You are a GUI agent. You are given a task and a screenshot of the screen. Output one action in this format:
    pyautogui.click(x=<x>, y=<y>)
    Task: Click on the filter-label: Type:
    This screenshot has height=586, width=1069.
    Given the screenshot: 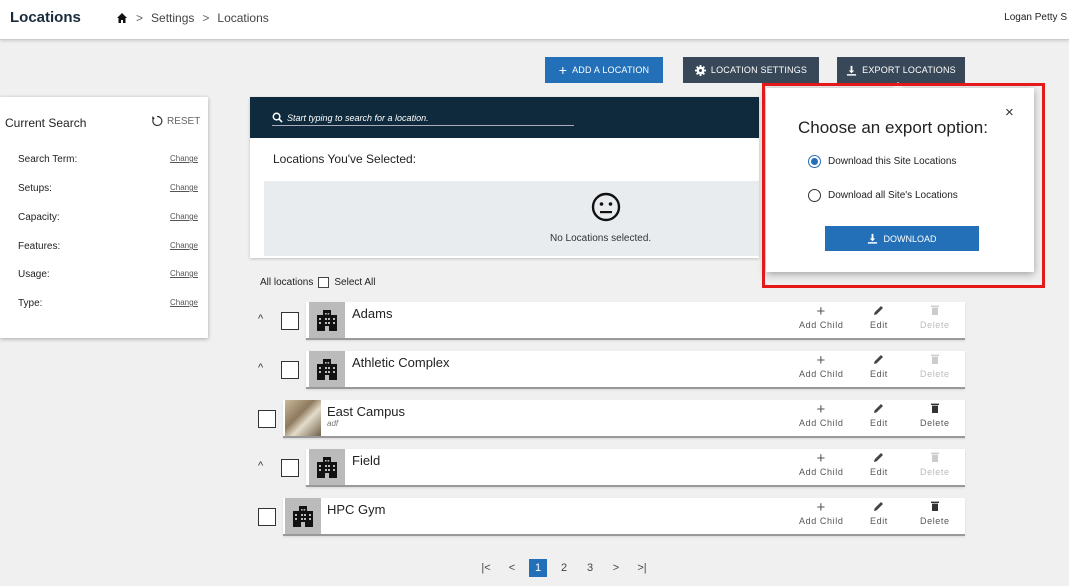 What is the action you would take?
    pyautogui.click(x=30, y=303)
    